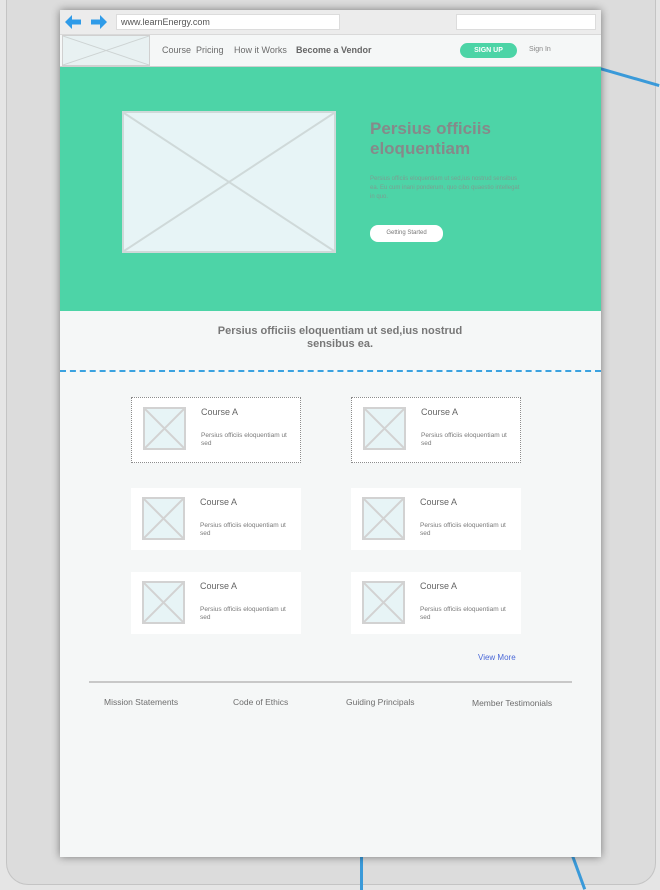 The width and height of the screenshot is (660, 890). What do you see at coordinates (497, 657) in the screenshot?
I see `view-more-link: View More` at bounding box center [497, 657].